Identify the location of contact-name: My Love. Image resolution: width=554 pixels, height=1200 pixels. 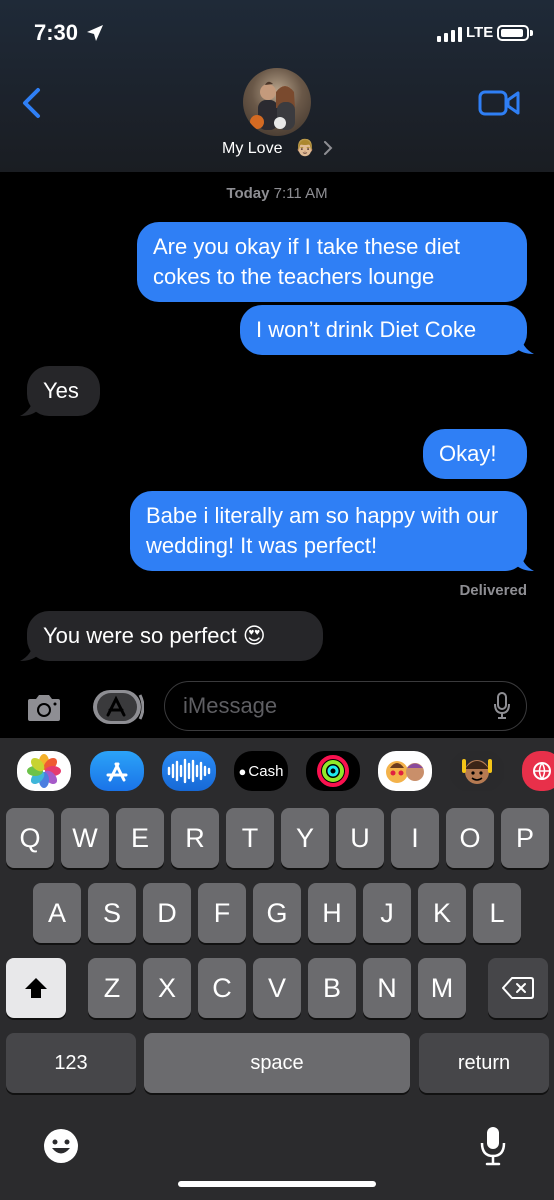
(252, 149).